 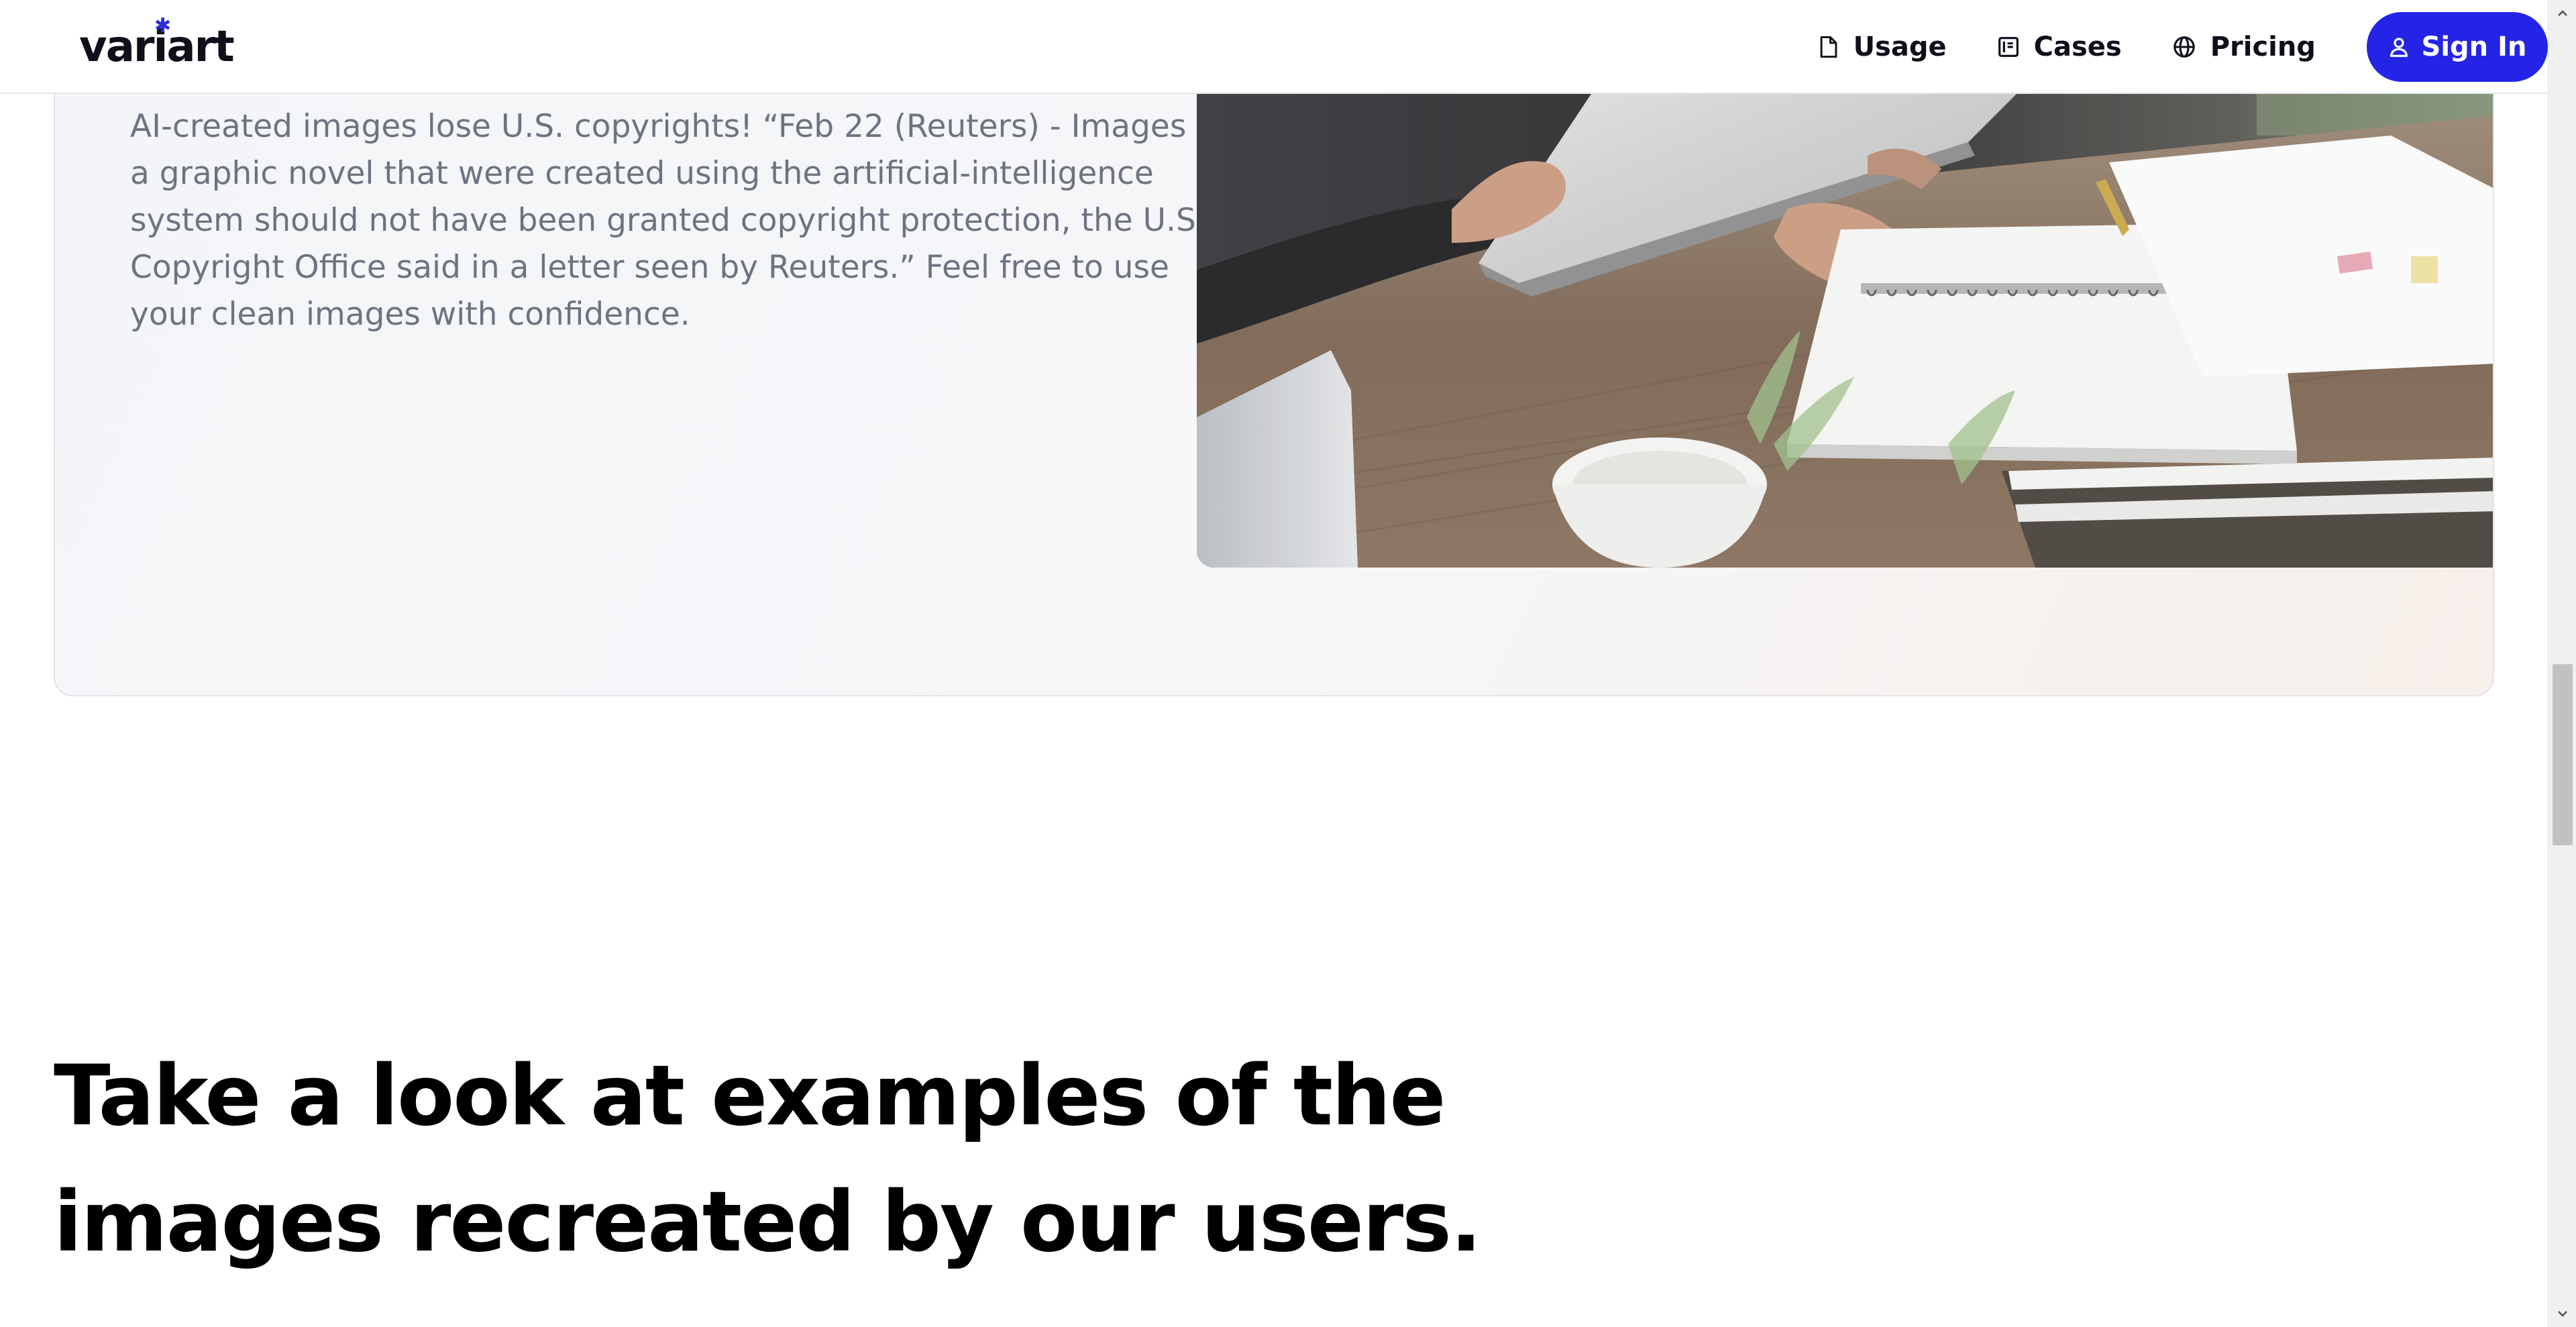 I want to click on scroll-down-arrow-icon, so click(x=2562, y=1313).